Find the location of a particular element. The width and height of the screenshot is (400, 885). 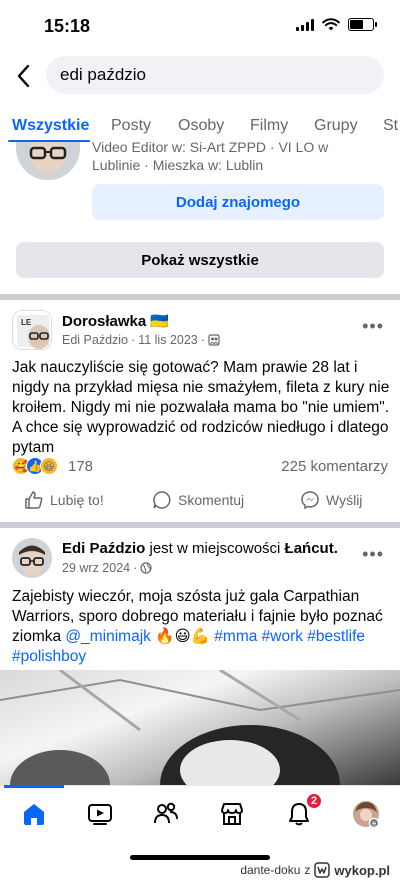

watermark-brand: wykop.pl is located at coordinates (362, 870).